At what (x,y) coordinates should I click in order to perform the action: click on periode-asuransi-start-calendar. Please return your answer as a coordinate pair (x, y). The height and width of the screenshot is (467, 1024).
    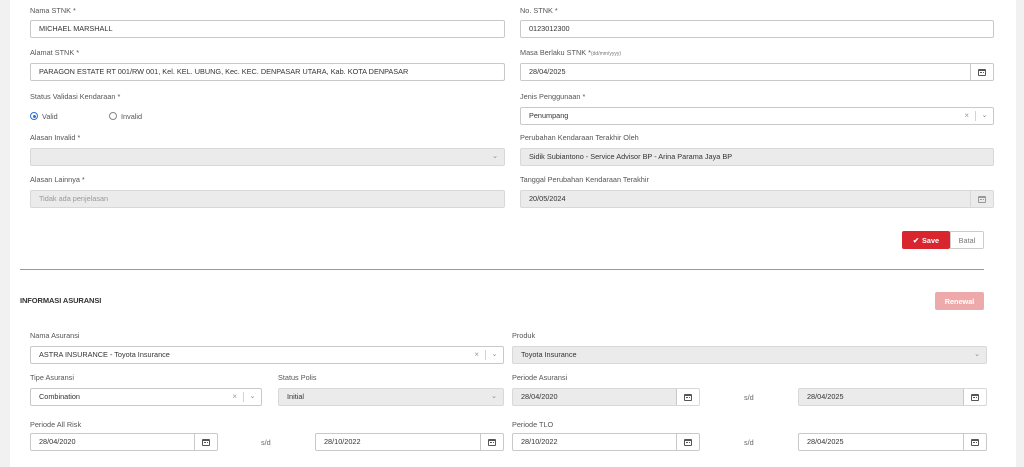
    Looking at the image, I should click on (687, 397).